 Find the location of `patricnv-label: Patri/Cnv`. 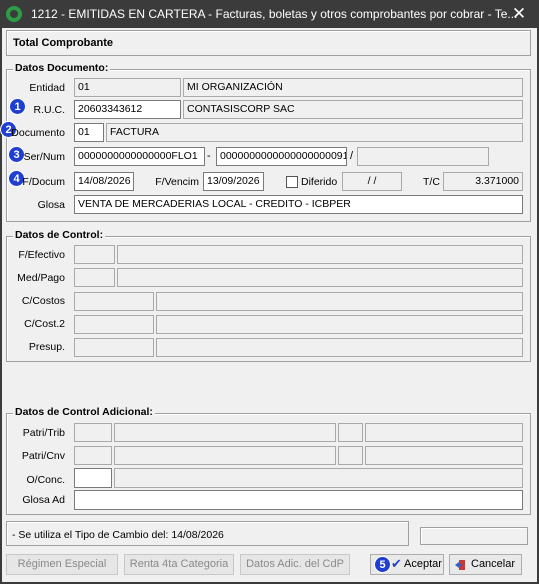

patricnv-label: Patri/Cnv is located at coordinates (43, 456).